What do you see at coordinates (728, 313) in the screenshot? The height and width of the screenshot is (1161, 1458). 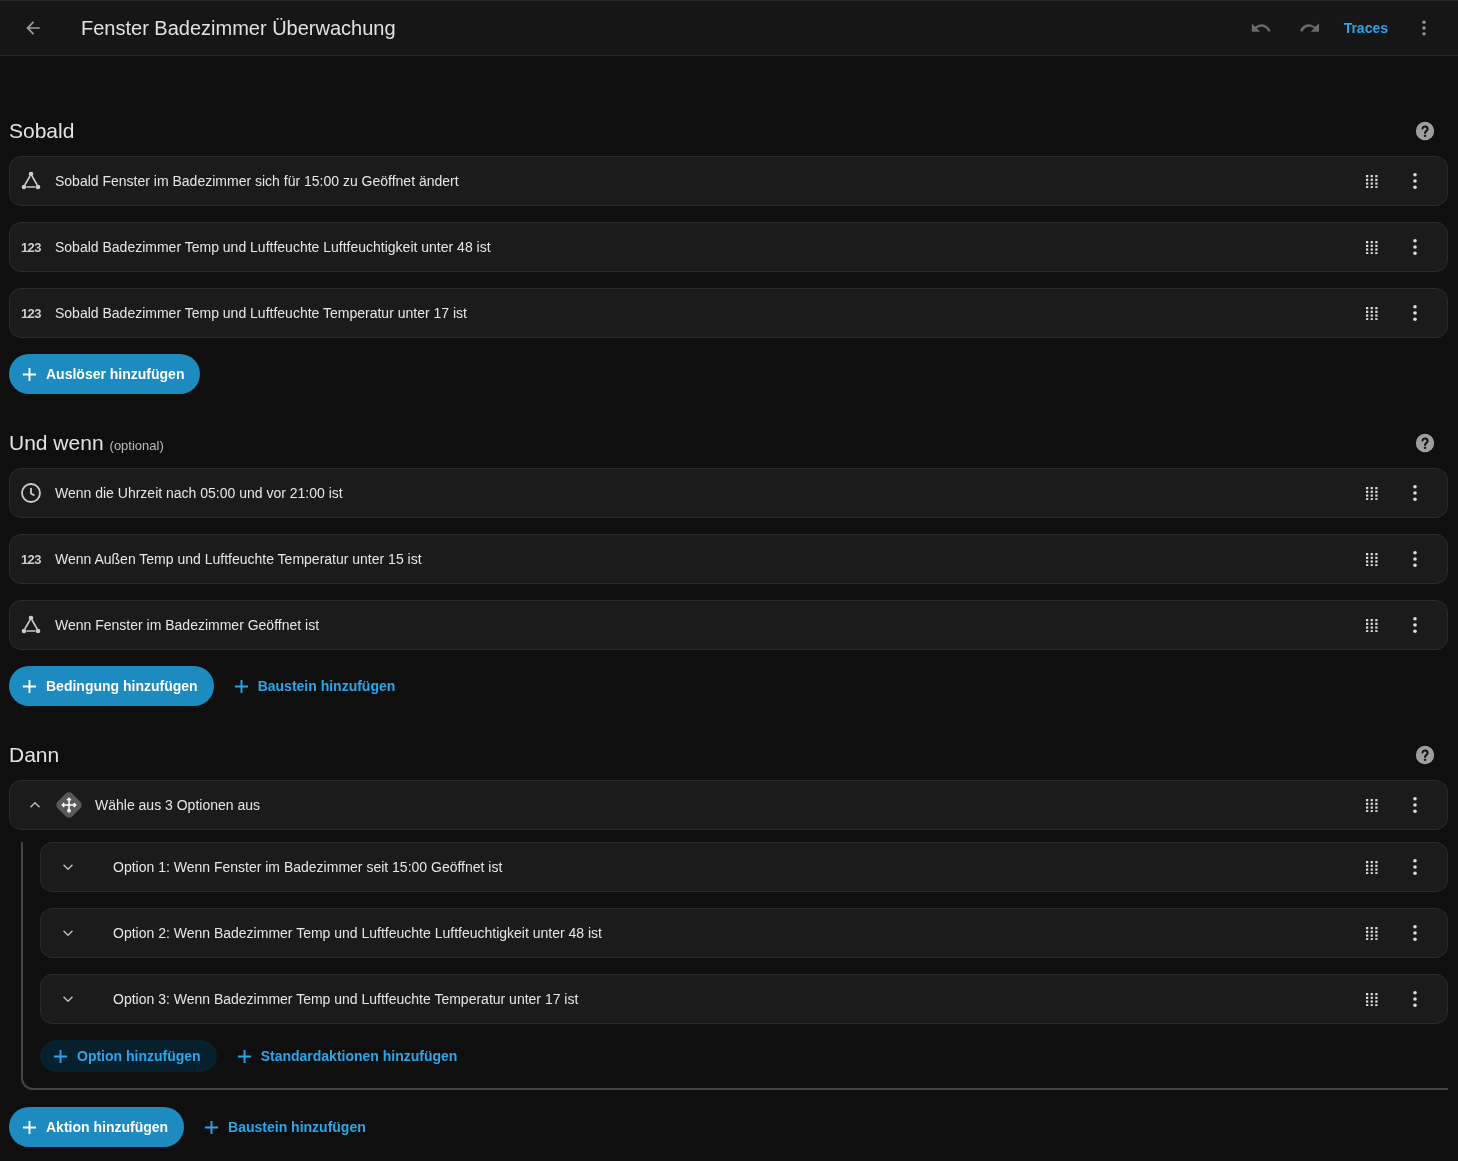 I see `automation-row: 123 Sobald Badezimmer Temp und Luftfeuchte Temperatur unter 17 ist` at bounding box center [728, 313].